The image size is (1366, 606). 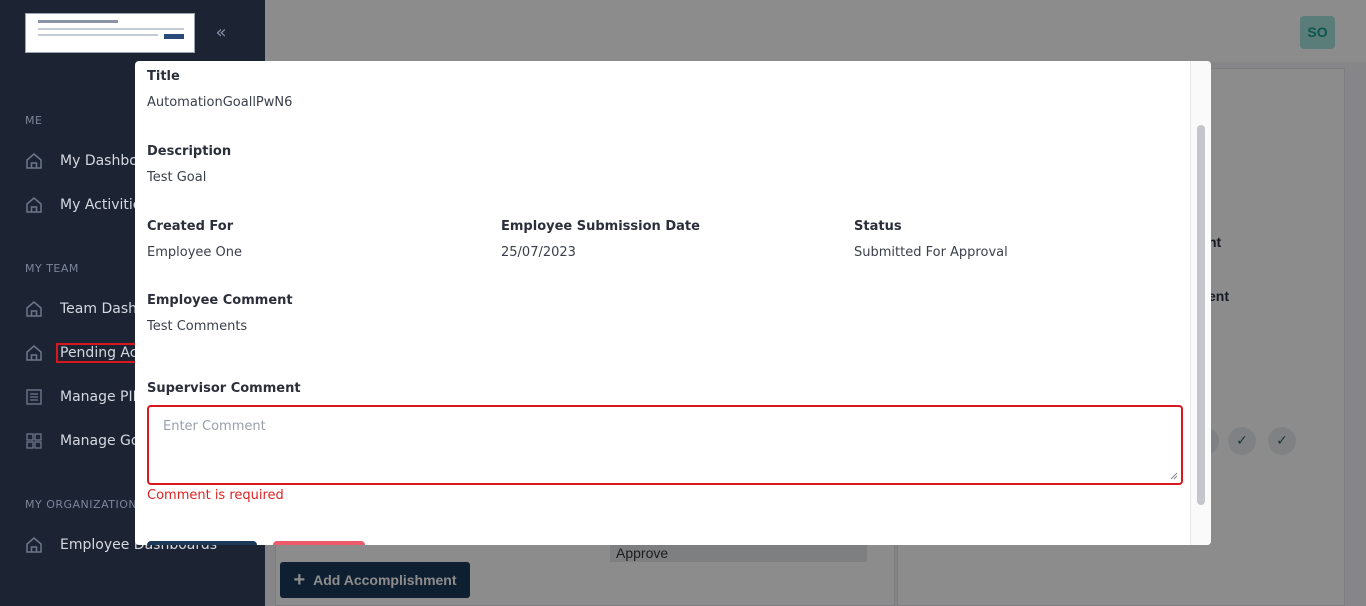 I want to click on submit-button, so click(x=202, y=543).